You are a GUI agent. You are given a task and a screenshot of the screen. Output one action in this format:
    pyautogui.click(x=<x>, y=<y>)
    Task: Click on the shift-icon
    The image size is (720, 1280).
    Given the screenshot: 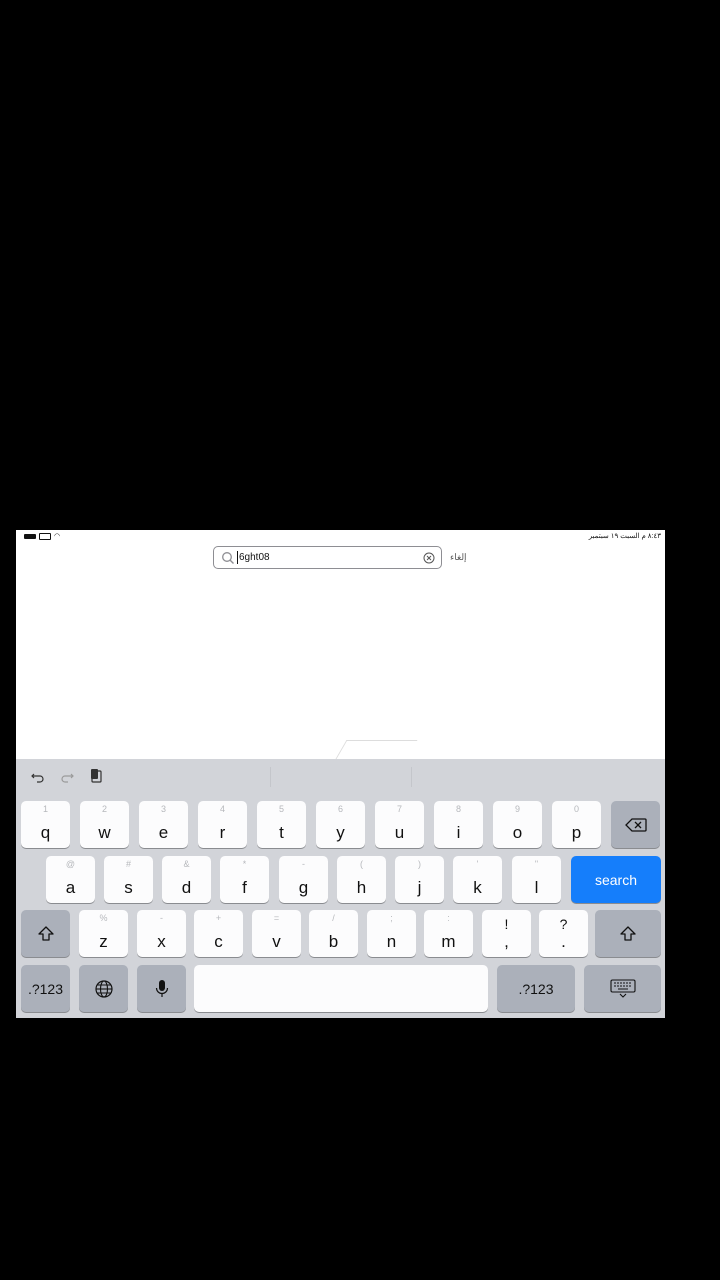 What is the action you would take?
    pyautogui.click(x=628, y=933)
    